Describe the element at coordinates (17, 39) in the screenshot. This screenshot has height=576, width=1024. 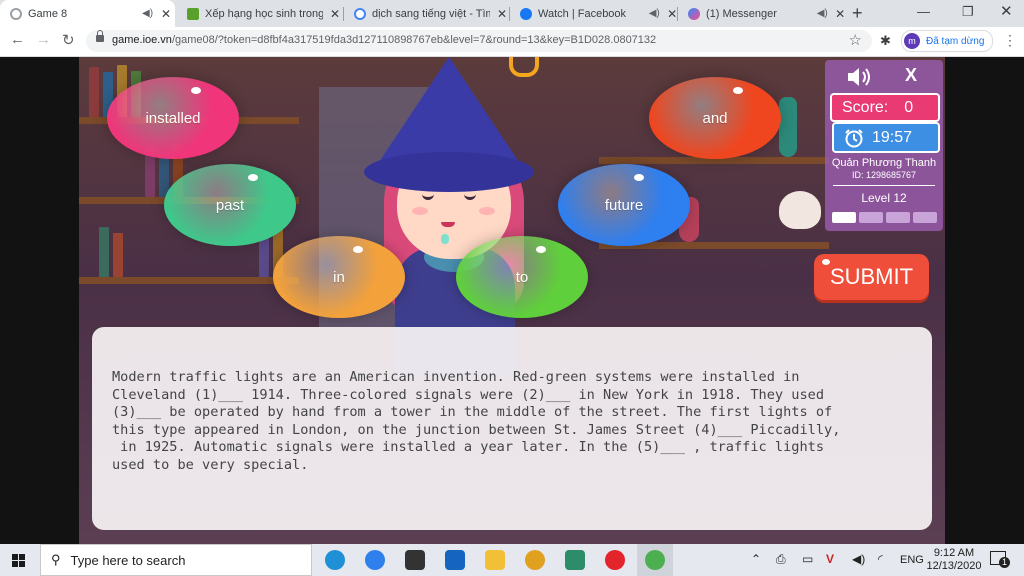
I see `back-icon: ←` at that location.